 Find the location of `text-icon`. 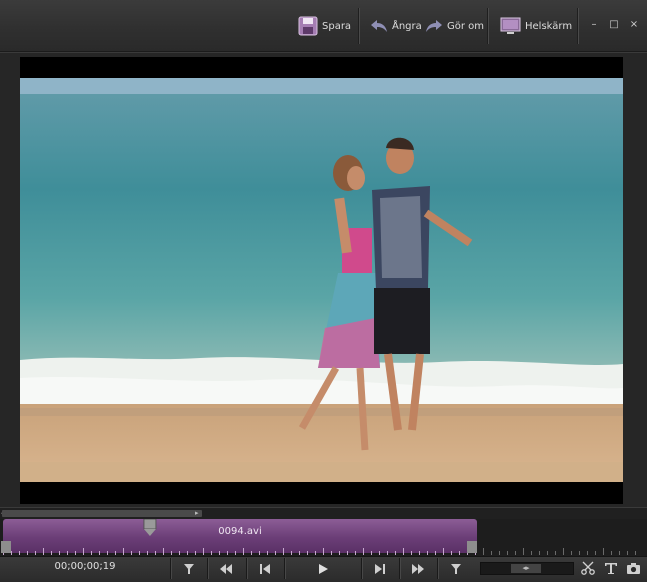

text-icon is located at coordinates (611, 568).